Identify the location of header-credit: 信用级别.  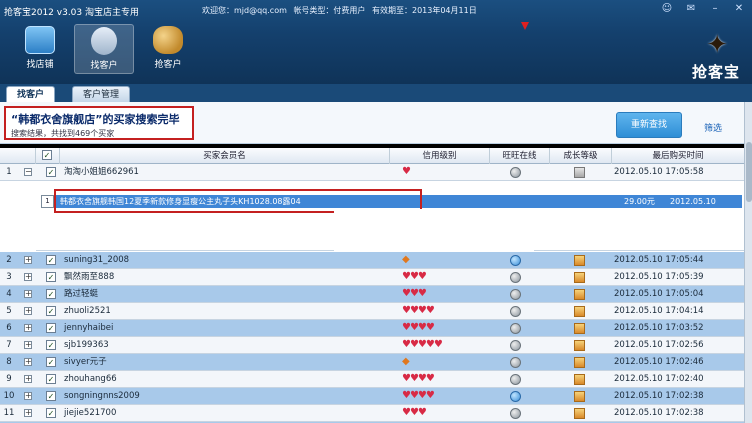
(440, 156).